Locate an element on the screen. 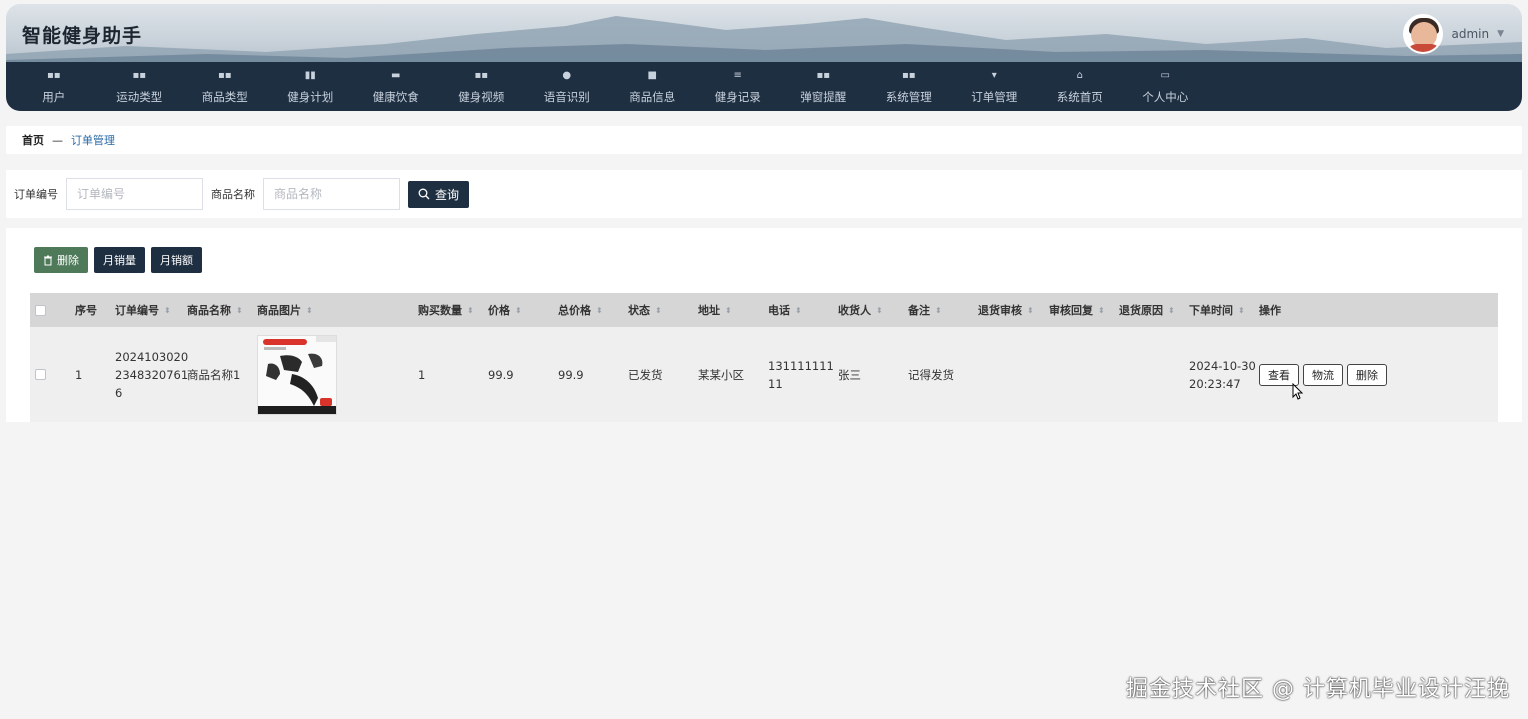 This screenshot has width=1528, height=719. order-no-label: 订单编号 is located at coordinates (36, 194).